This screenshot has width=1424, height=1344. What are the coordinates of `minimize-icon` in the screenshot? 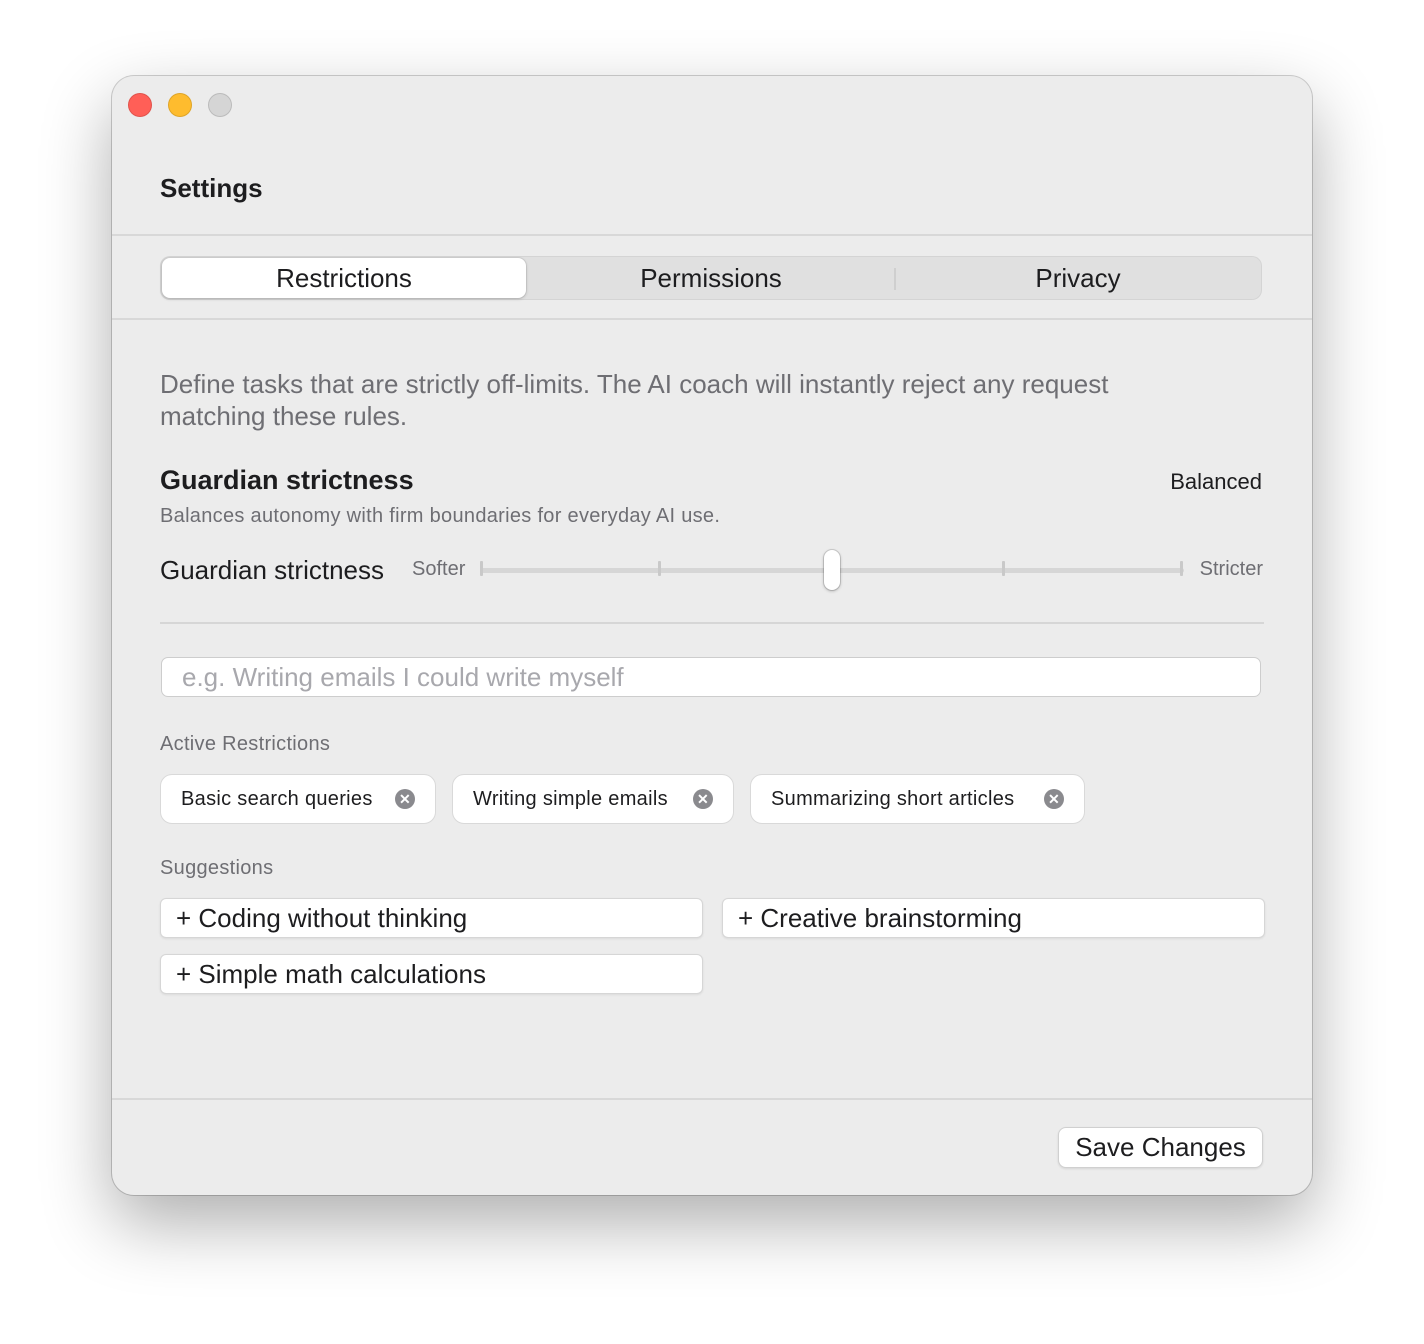 It's located at (180, 105).